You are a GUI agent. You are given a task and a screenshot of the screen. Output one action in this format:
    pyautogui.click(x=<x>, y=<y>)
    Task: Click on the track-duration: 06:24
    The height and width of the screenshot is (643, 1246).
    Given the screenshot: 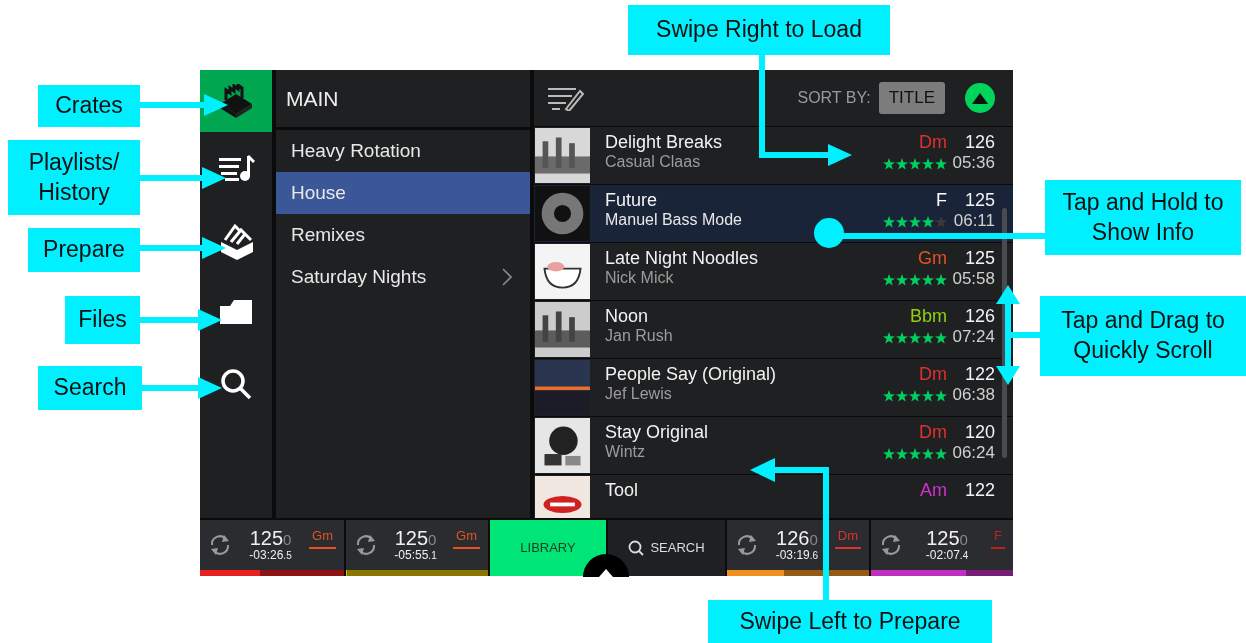 What is the action you would take?
    pyautogui.click(x=973, y=452)
    